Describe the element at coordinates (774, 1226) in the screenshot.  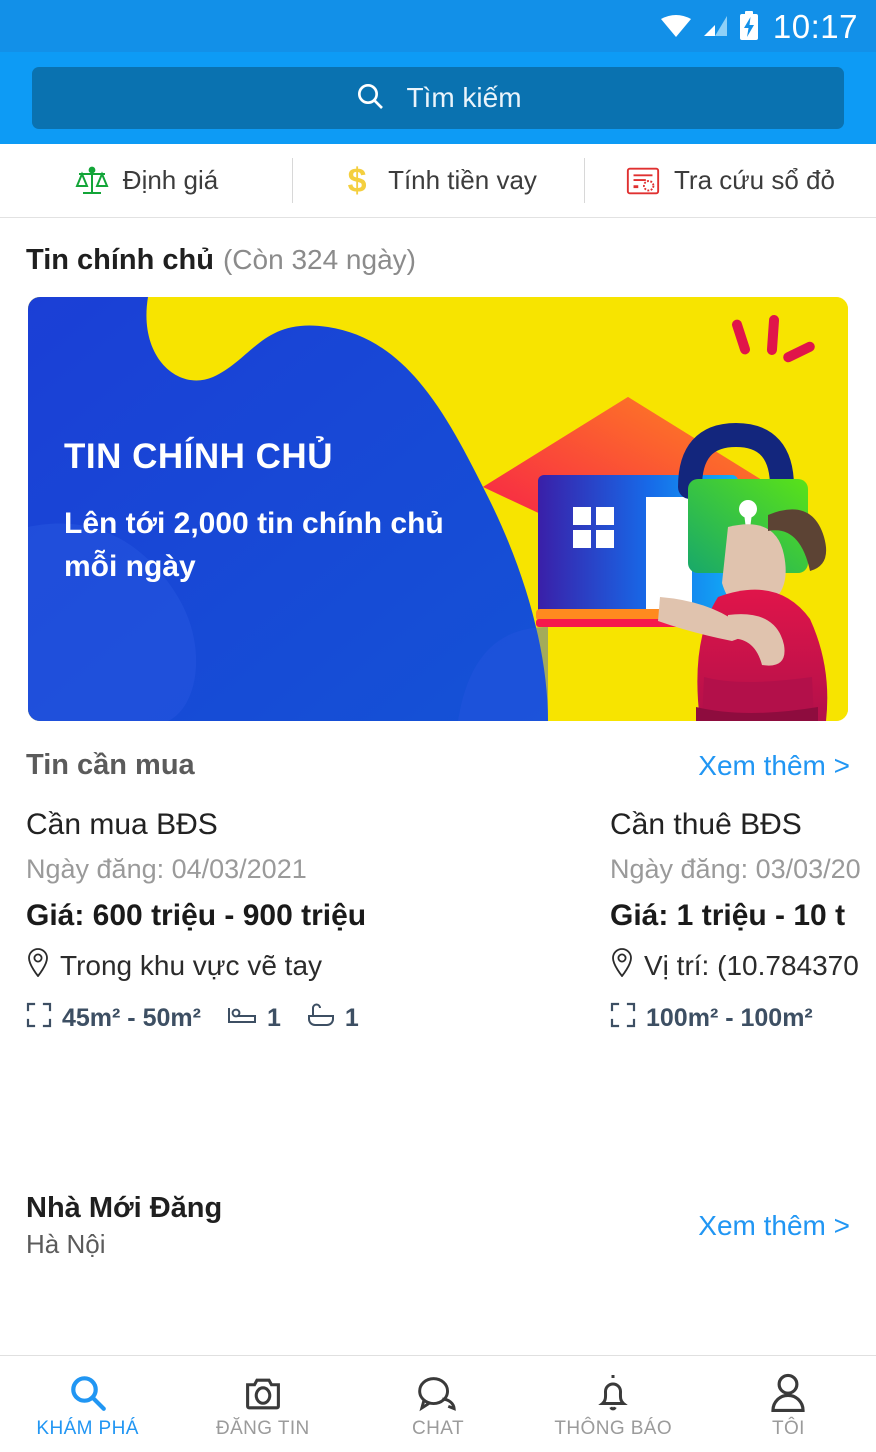
I see `new-section-more-link: Xem thêm >` at that location.